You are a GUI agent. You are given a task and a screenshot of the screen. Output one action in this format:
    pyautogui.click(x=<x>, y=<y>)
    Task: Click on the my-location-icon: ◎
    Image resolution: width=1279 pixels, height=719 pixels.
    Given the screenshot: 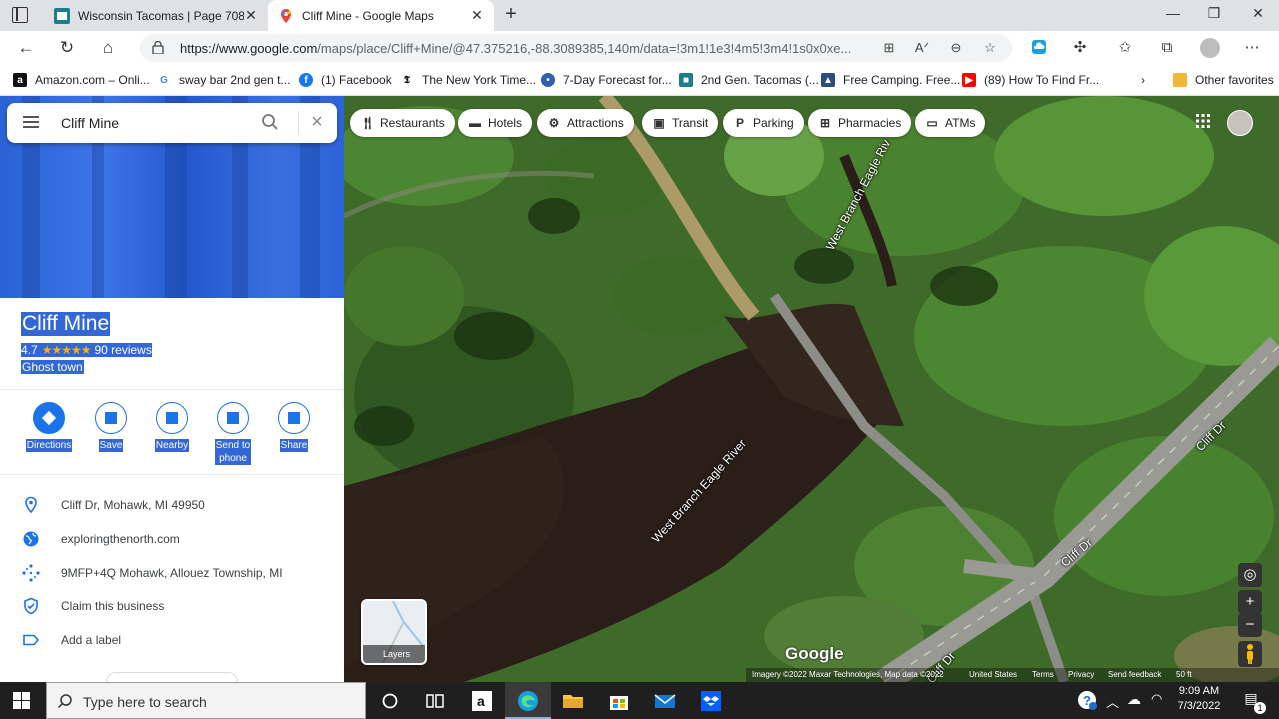 What is the action you would take?
    pyautogui.click(x=1250, y=575)
    